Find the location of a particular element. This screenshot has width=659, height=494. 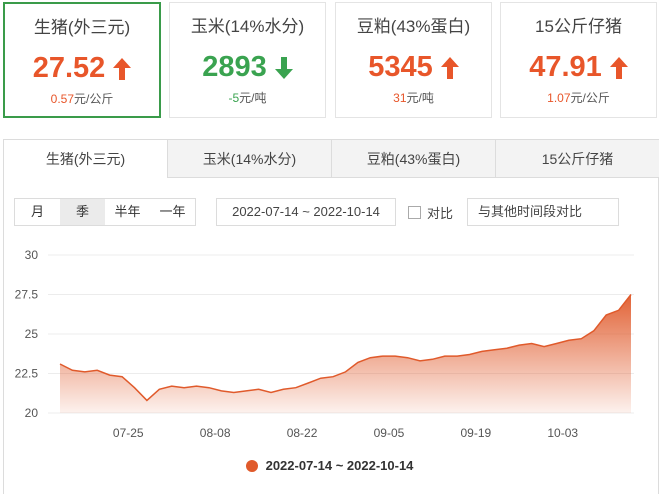

tab-soymeal: 豆粕(43%蛋白) is located at coordinates (413, 158).